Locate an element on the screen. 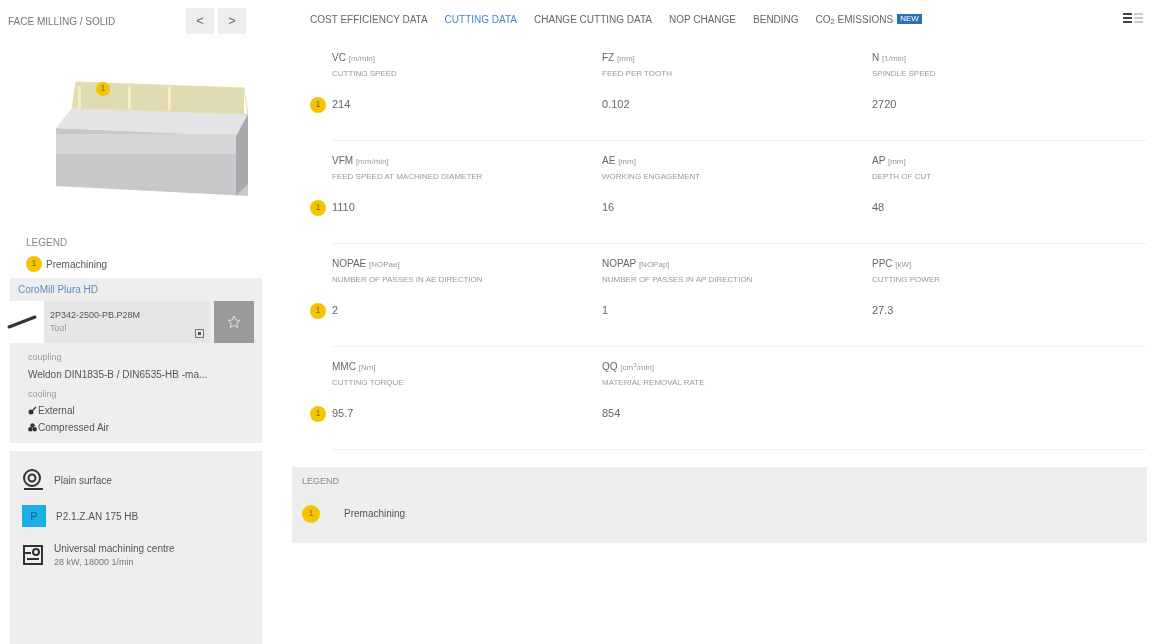 Image resolution: width=1159 pixels, height=644 pixels. star-button is located at coordinates (234, 322).